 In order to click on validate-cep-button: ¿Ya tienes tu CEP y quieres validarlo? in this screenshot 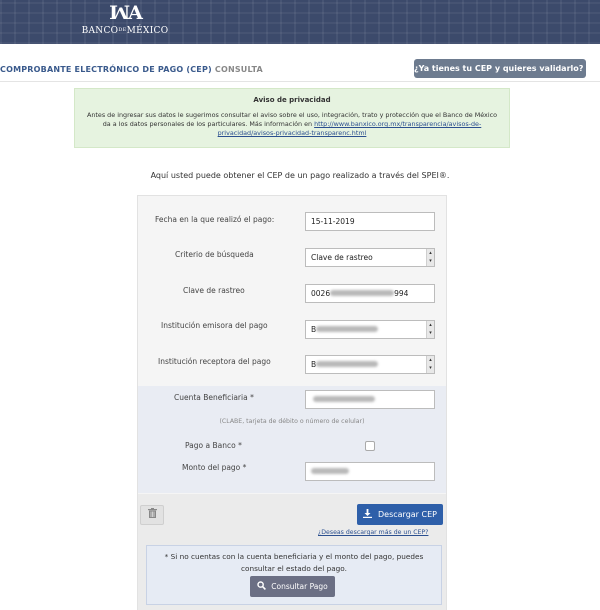, I will do `click(504, 68)`.